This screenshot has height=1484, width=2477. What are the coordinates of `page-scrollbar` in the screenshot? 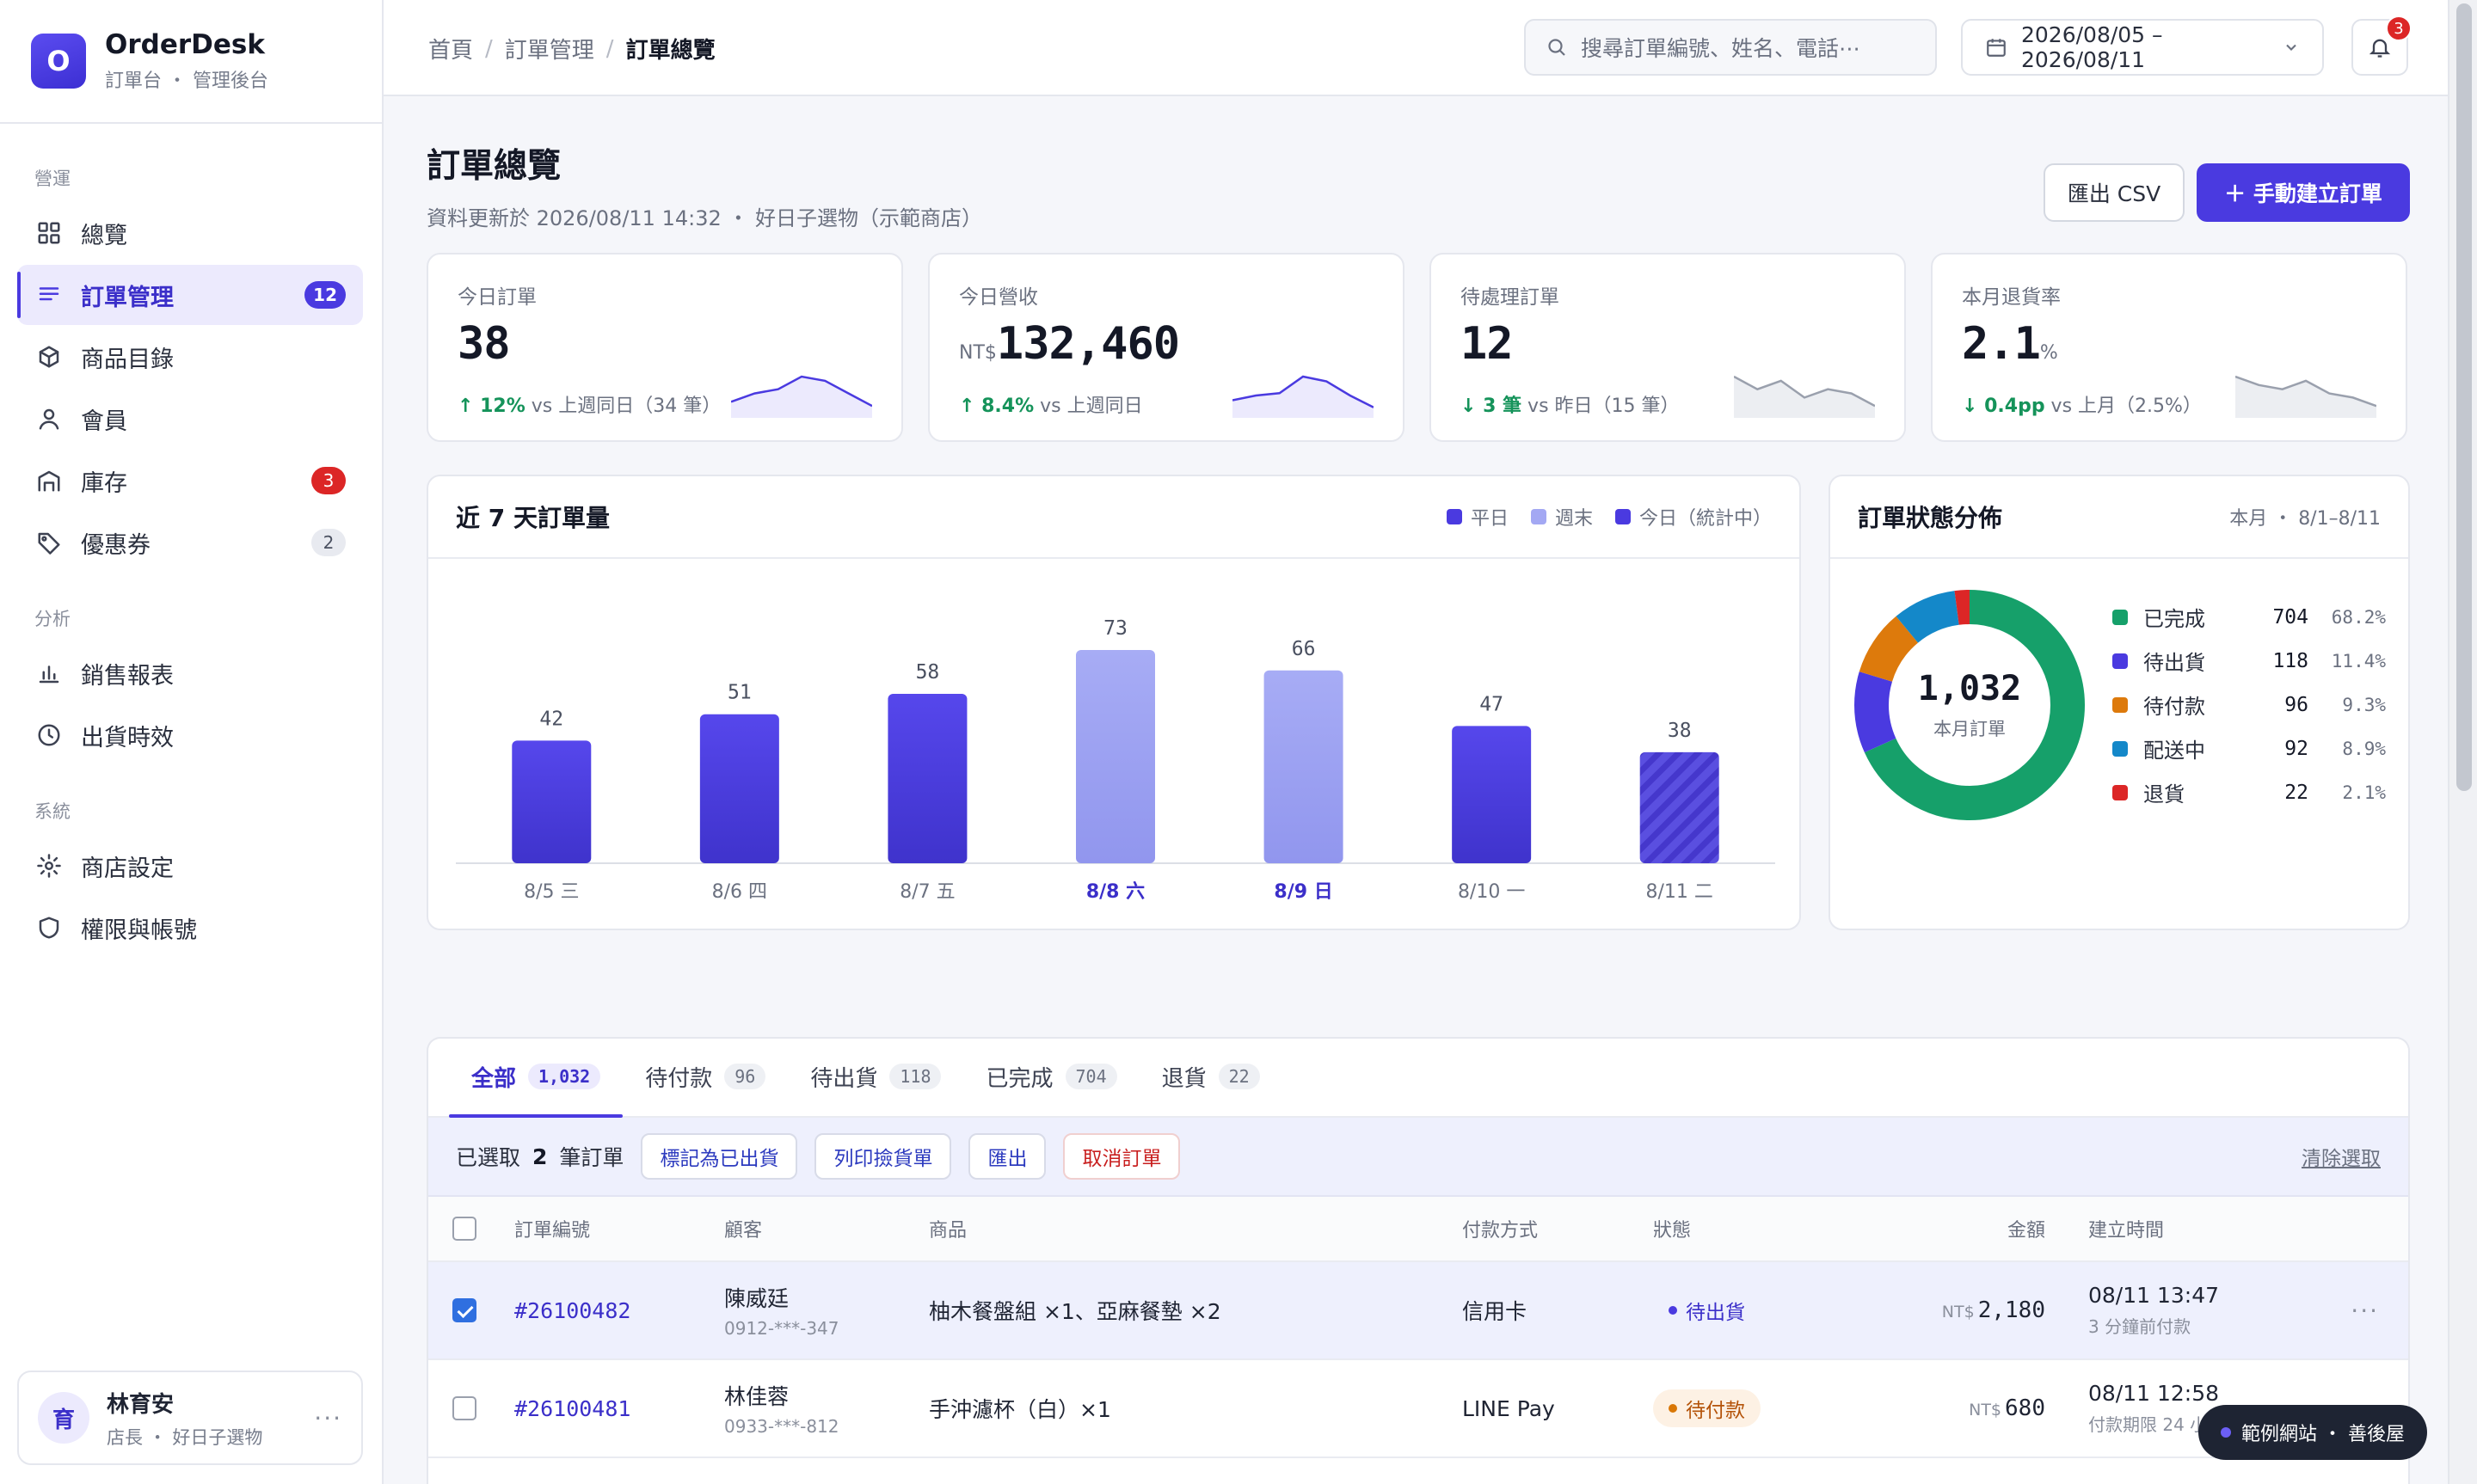 It's located at (2462, 742).